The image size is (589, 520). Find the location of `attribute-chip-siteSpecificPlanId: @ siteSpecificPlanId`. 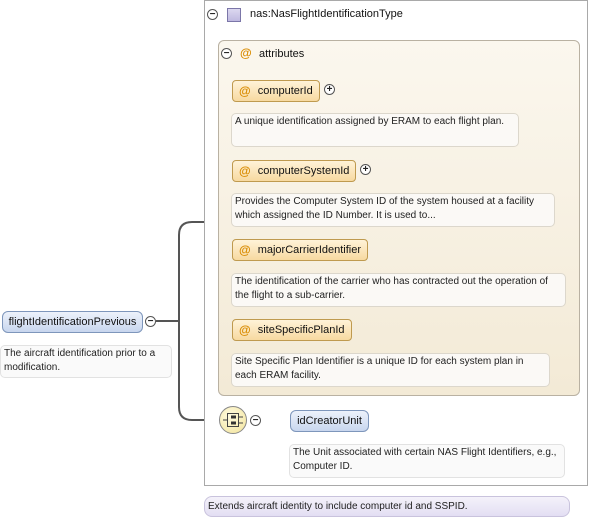

attribute-chip-siteSpecificPlanId: @ siteSpecificPlanId is located at coordinates (292, 330).